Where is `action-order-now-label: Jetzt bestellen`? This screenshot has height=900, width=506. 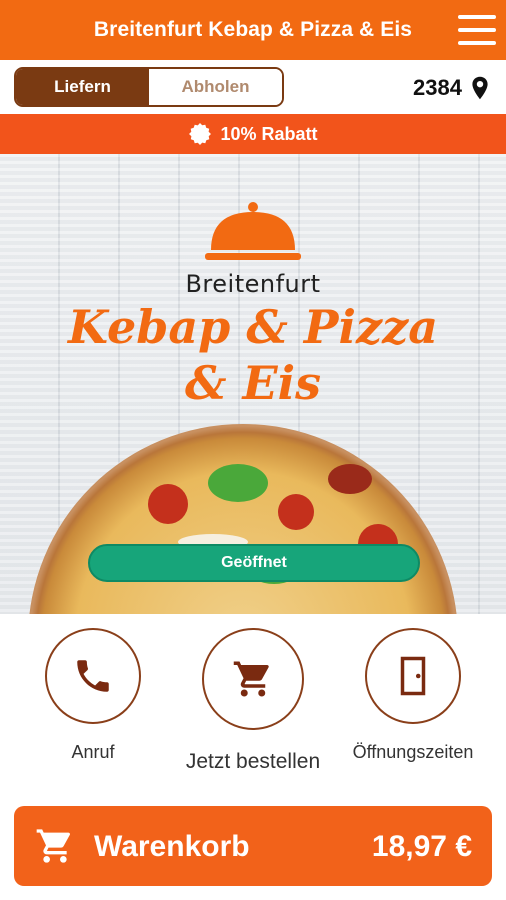 action-order-now-label: Jetzt bestellen is located at coordinates (253, 761).